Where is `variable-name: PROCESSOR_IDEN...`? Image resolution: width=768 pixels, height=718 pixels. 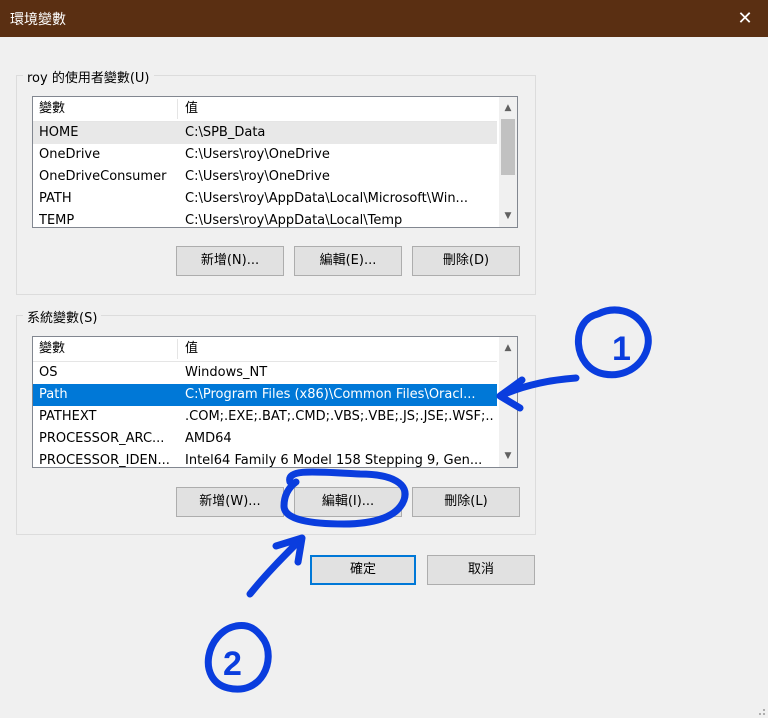
variable-name: PROCESSOR_IDEN... is located at coordinates (104, 460).